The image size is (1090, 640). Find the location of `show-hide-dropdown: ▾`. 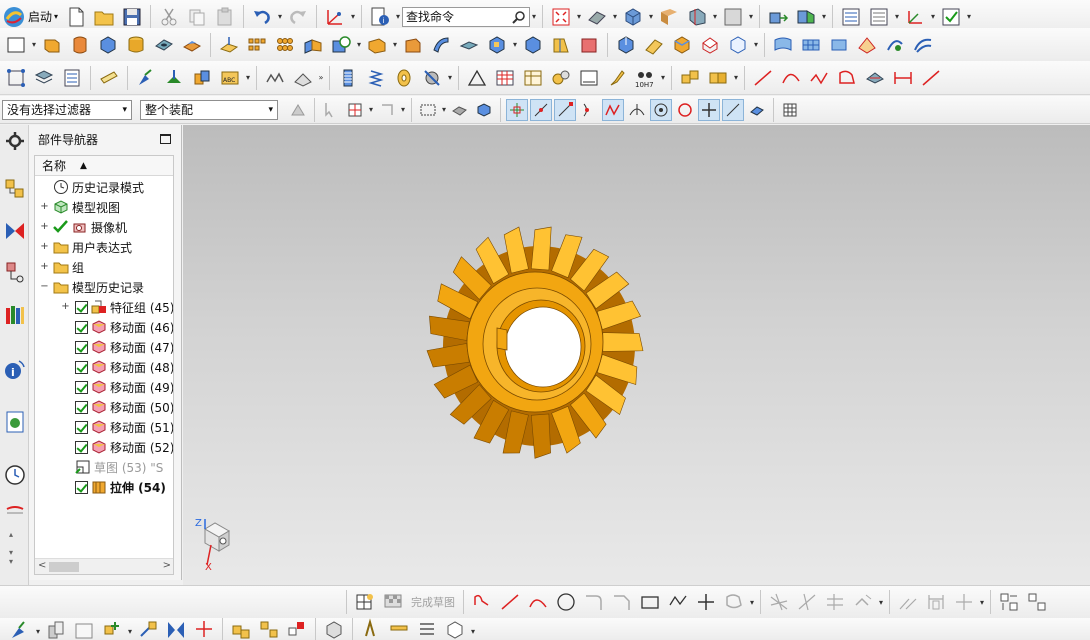

show-hide-dropdown: ▾ is located at coordinates (824, 17).